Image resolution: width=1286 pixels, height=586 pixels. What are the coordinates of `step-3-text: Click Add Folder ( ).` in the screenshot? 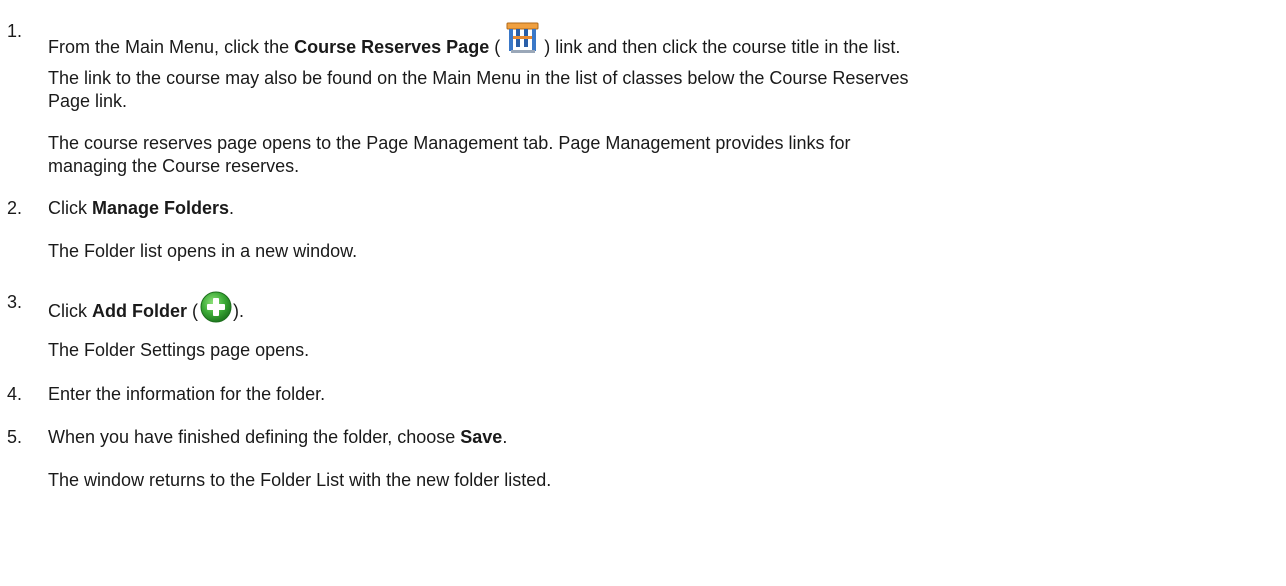 It's located at (146, 307).